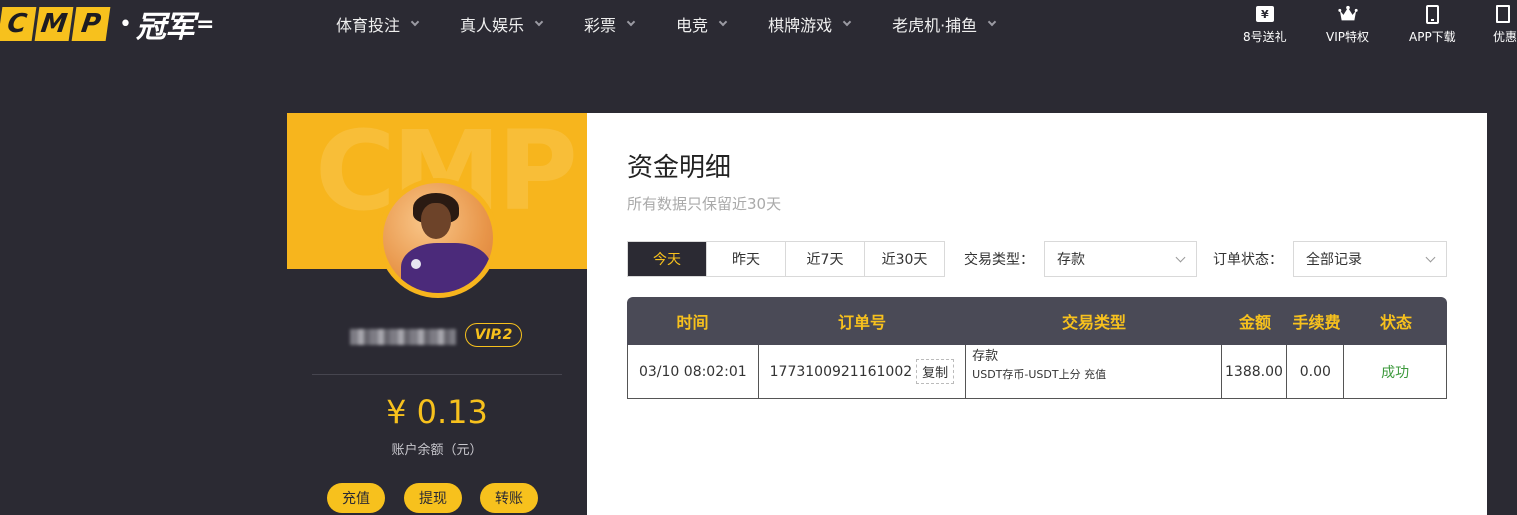 Image resolution: width=1517 pixels, height=515 pixels. What do you see at coordinates (437, 374) in the screenshot?
I see `divider` at bounding box center [437, 374].